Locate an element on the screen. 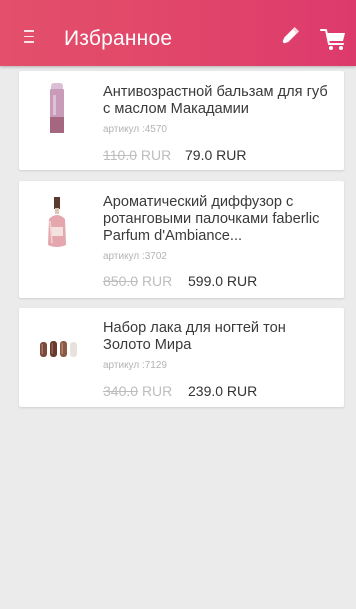 The image size is (356, 609). pencil-icon is located at coordinates (289, 37).